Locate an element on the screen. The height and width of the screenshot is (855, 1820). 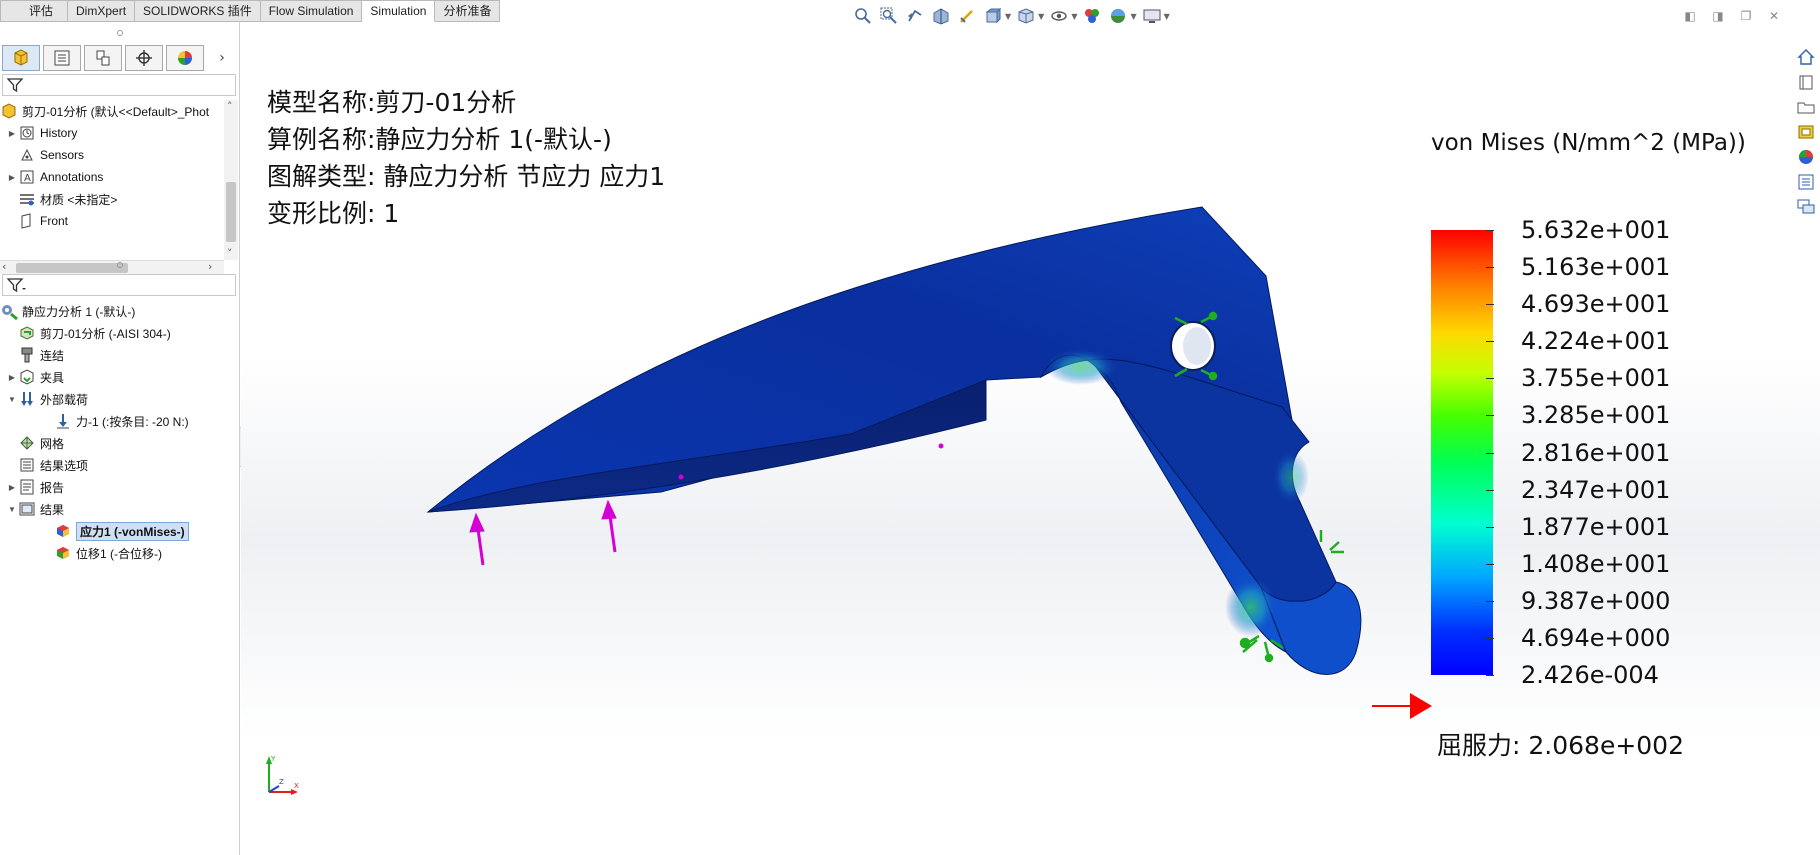
view-settings-dropdown-icon: ▼ is located at coordinates (1167, 16).